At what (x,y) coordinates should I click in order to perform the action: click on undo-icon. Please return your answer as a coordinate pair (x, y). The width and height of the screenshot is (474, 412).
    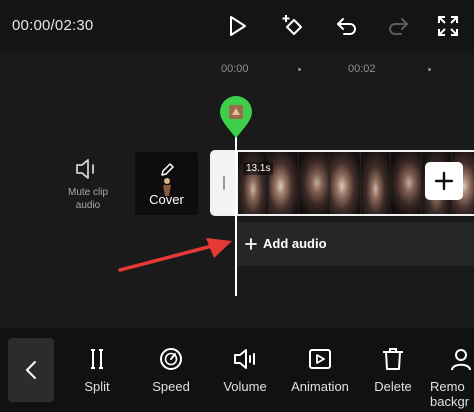
    Looking at the image, I should click on (346, 26).